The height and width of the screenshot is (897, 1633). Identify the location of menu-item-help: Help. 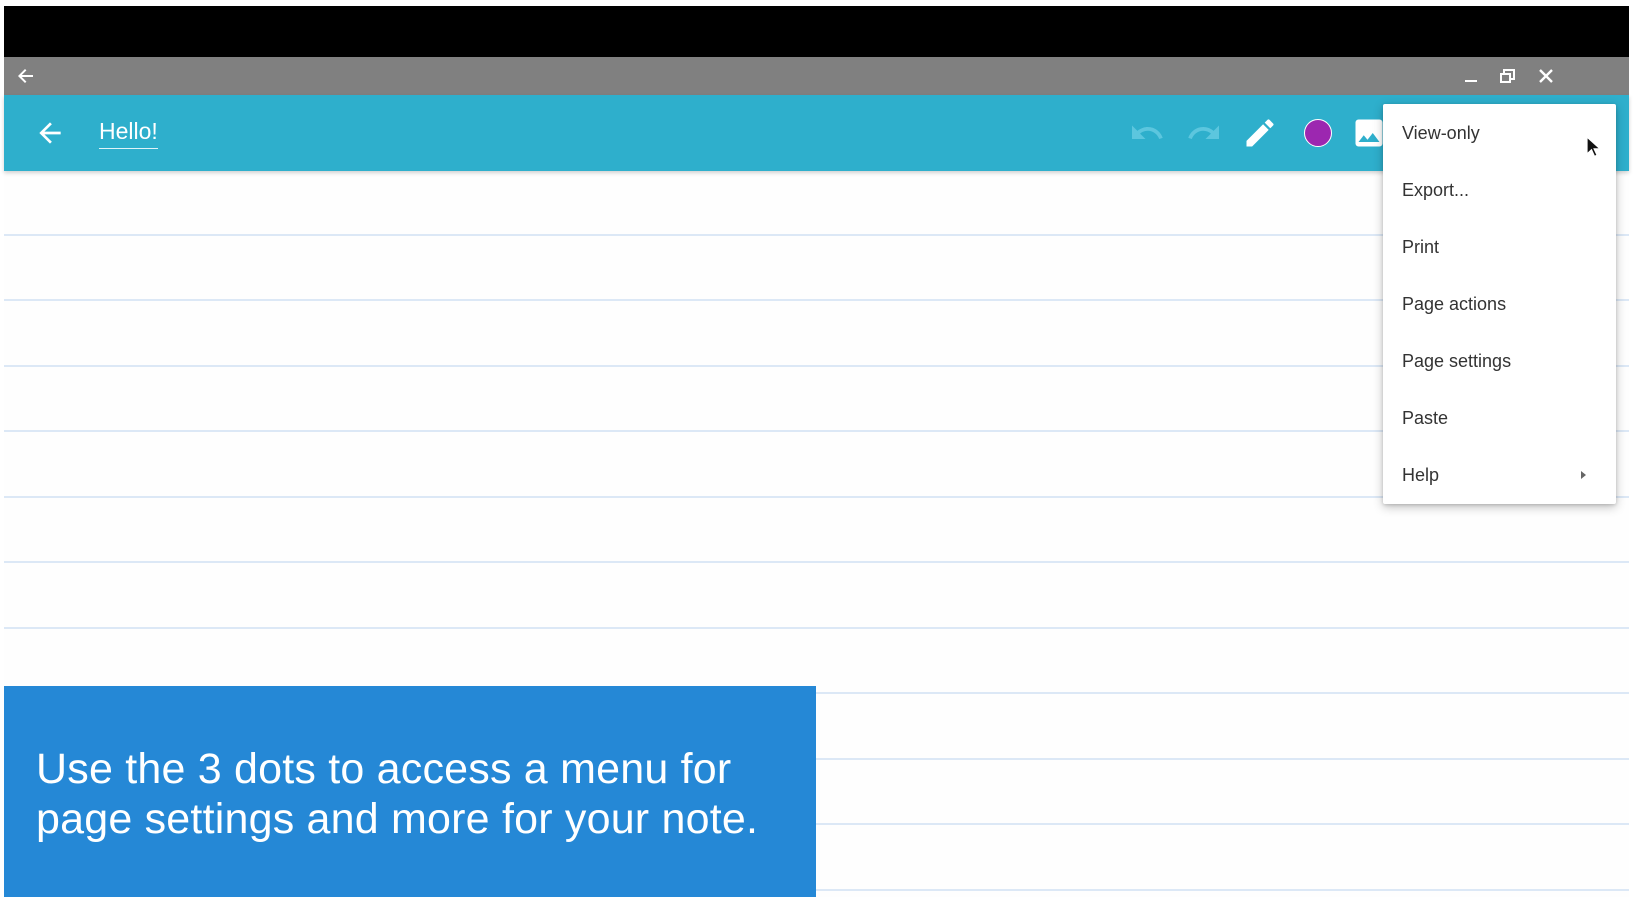
(1499, 474).